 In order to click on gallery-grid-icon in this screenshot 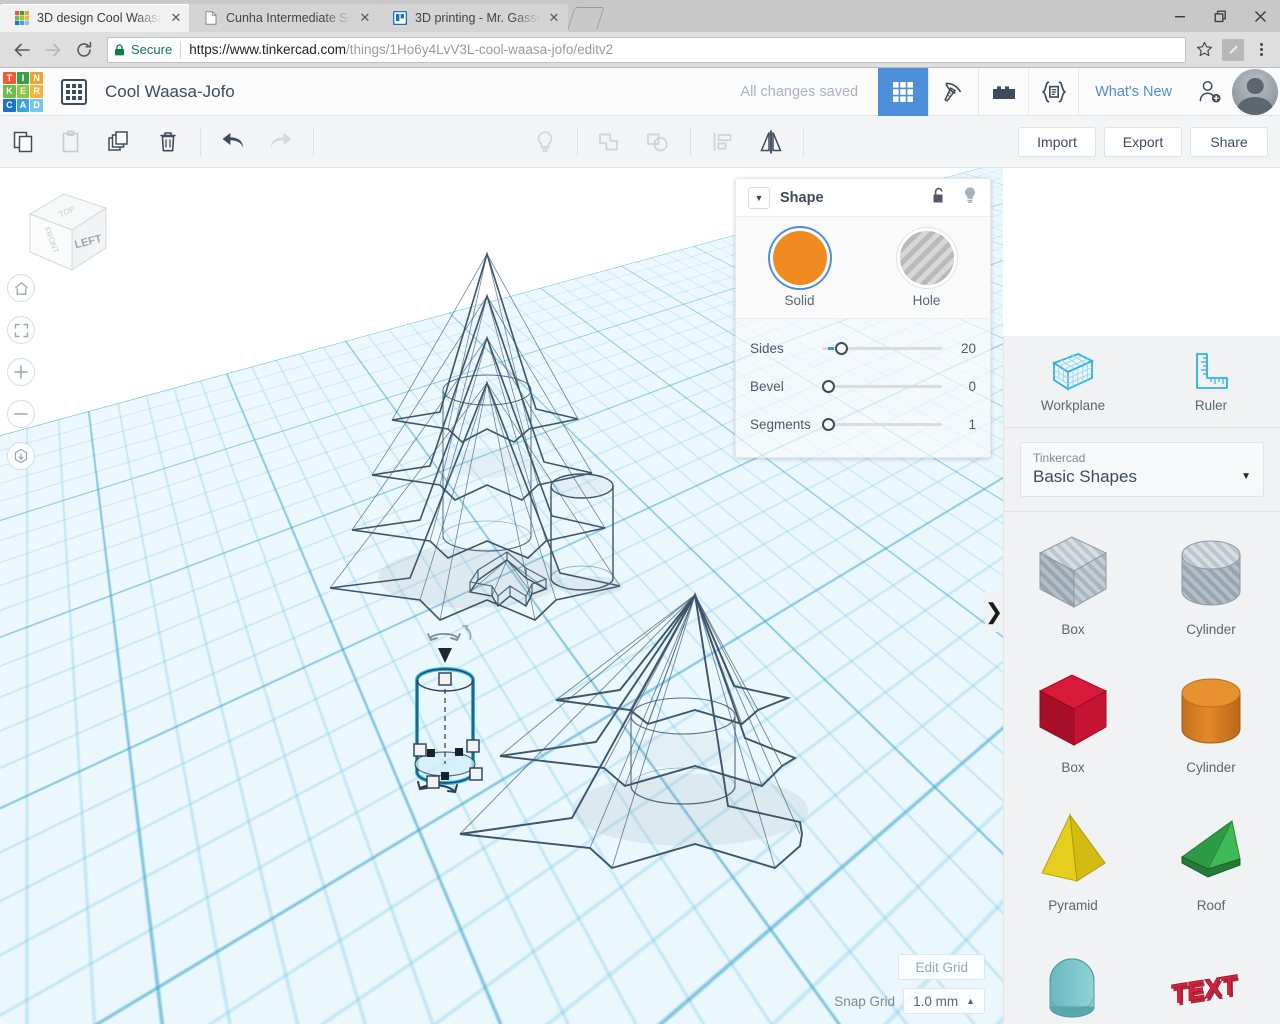, I will do `click(74, 91)`.